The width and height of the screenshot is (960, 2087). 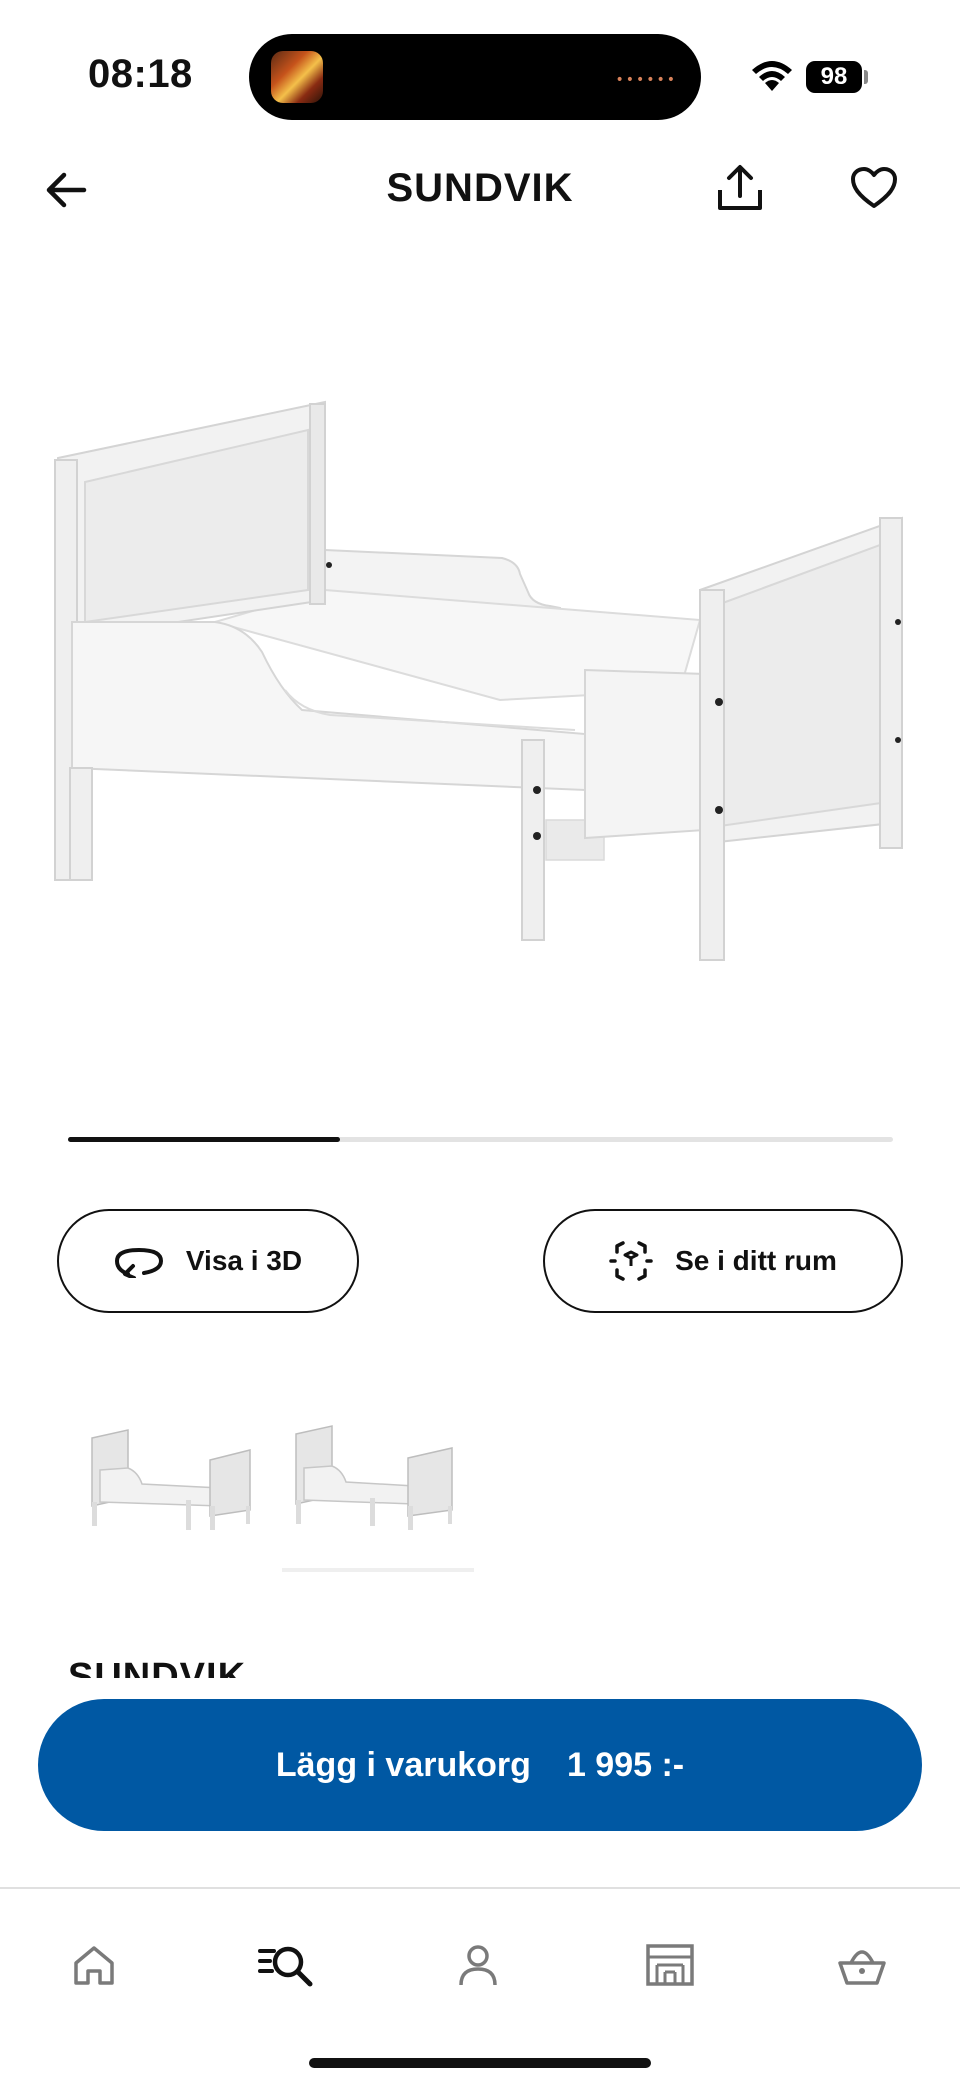 What do you see at coordinates (244, 1260) in the screenshot?
I see `view-3d-label: Visa i 3D` at bounding box center [244, 1260].